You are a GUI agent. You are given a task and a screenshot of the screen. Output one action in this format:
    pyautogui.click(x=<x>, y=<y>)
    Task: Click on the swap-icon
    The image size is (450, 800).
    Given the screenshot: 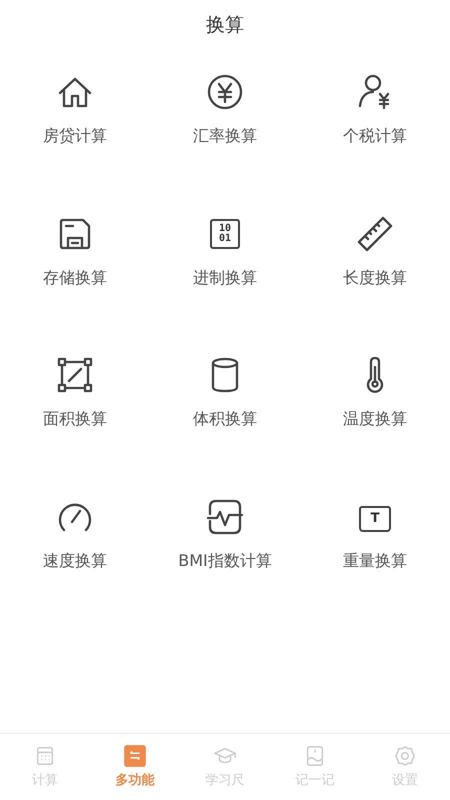 What is the action you would take?
    pyautogui.click(x=135, y=756)
    